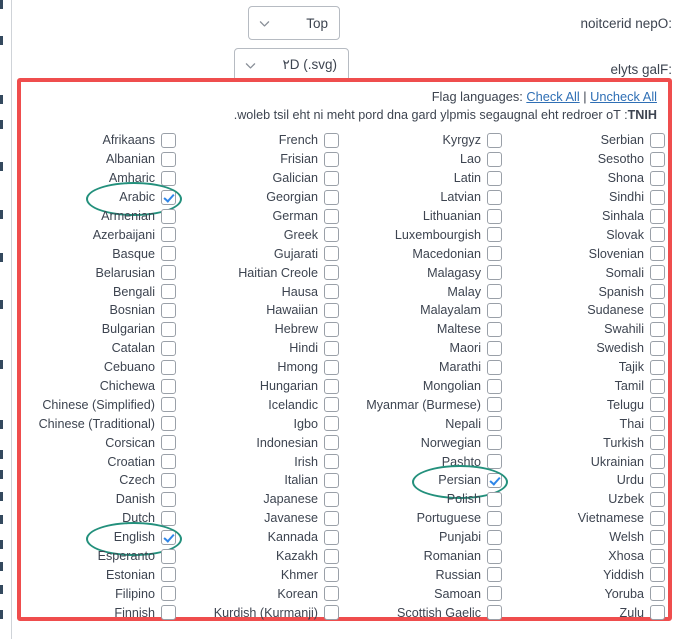 The image size is (682, 639). Describe the element at coordinates (102, 518) in the screenshot. I see `language-row: Dutch` at that location.